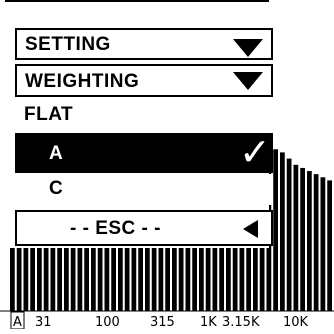  Describe the element at coordinates (241, 322) in the screenshot. I see `freq-label-3-15k: 3.15K` at that location.